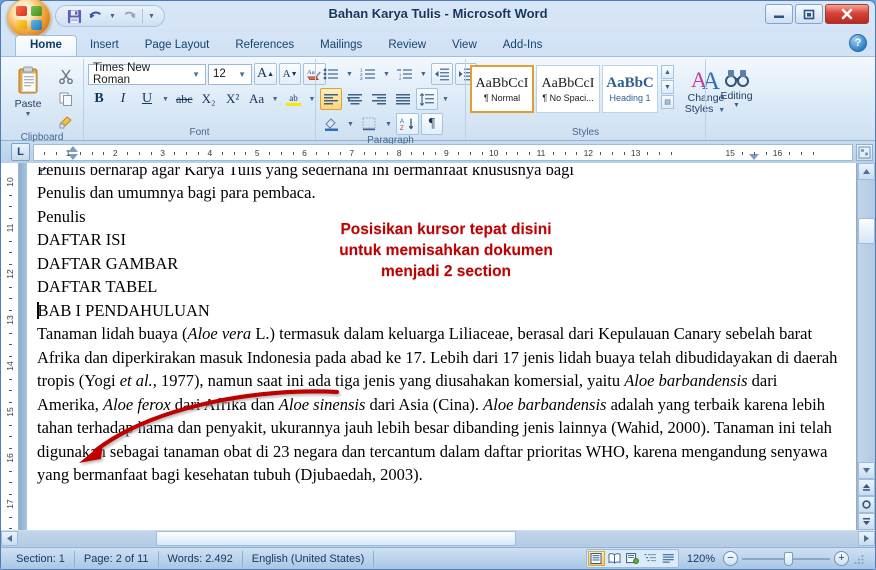 The image size is (876, 570). What do you see at coordinates (209, 99) in the screenshot?
I see `subscript-button: X₂` at bounding box center [209, 99].